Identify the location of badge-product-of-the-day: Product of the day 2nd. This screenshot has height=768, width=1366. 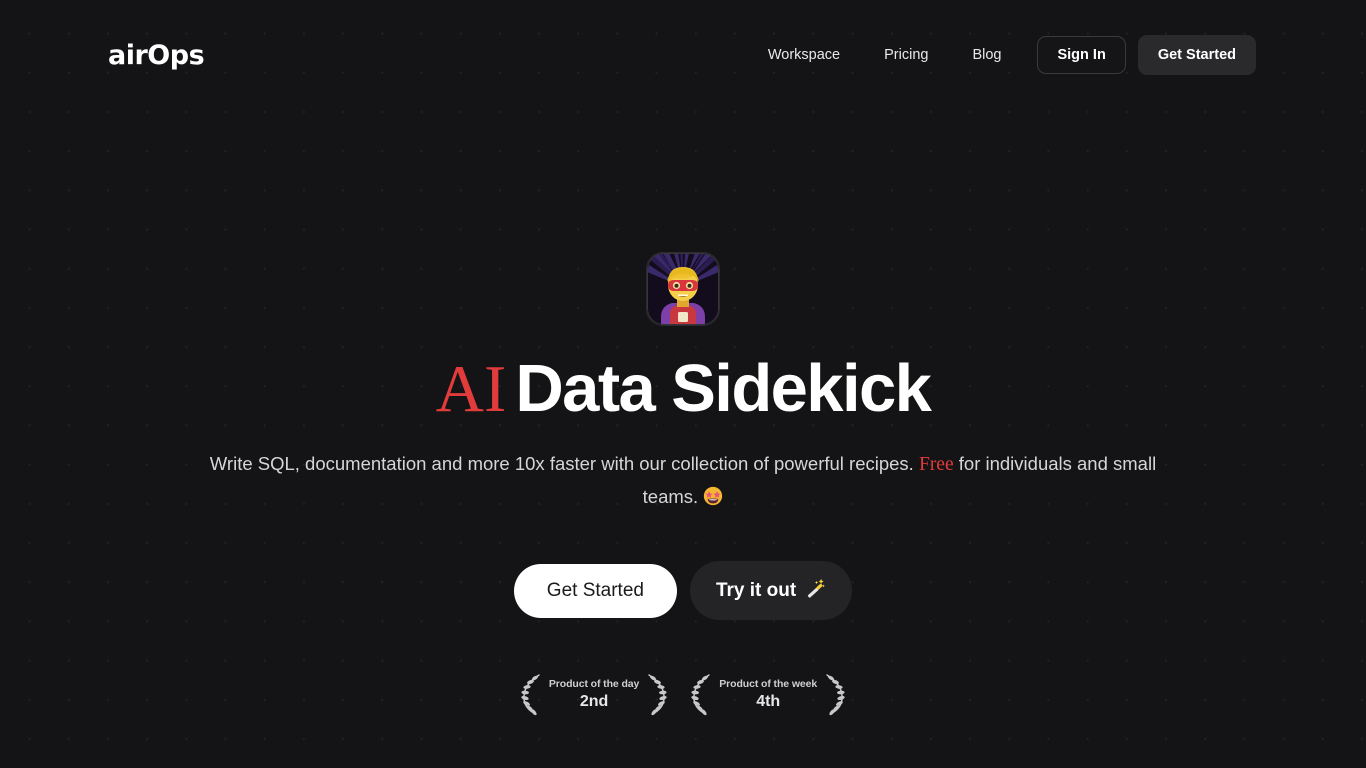
(594, 694).